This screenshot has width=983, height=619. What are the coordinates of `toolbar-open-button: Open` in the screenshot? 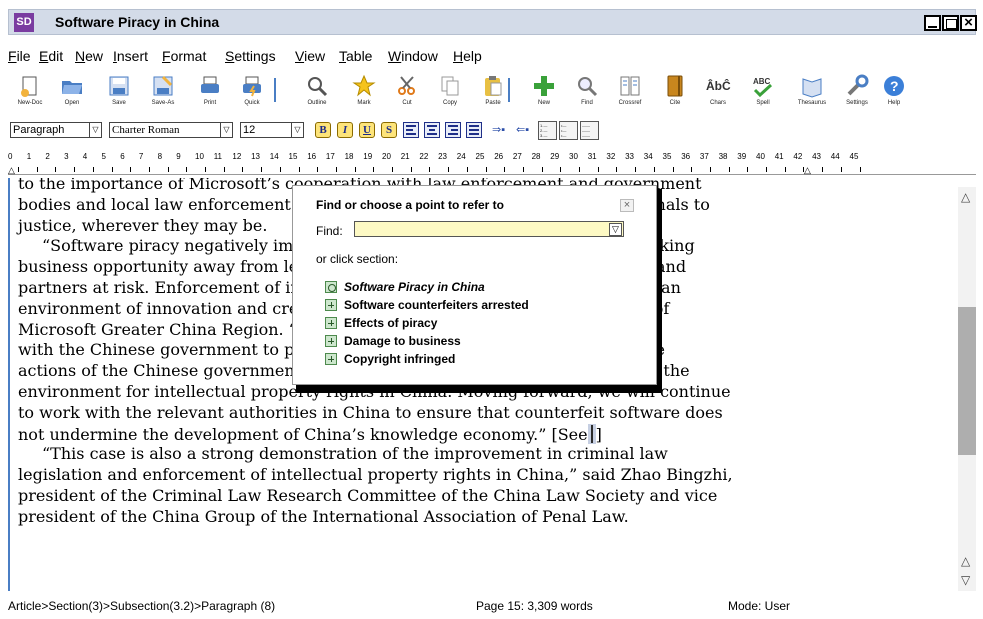 It's located at (72, 90).